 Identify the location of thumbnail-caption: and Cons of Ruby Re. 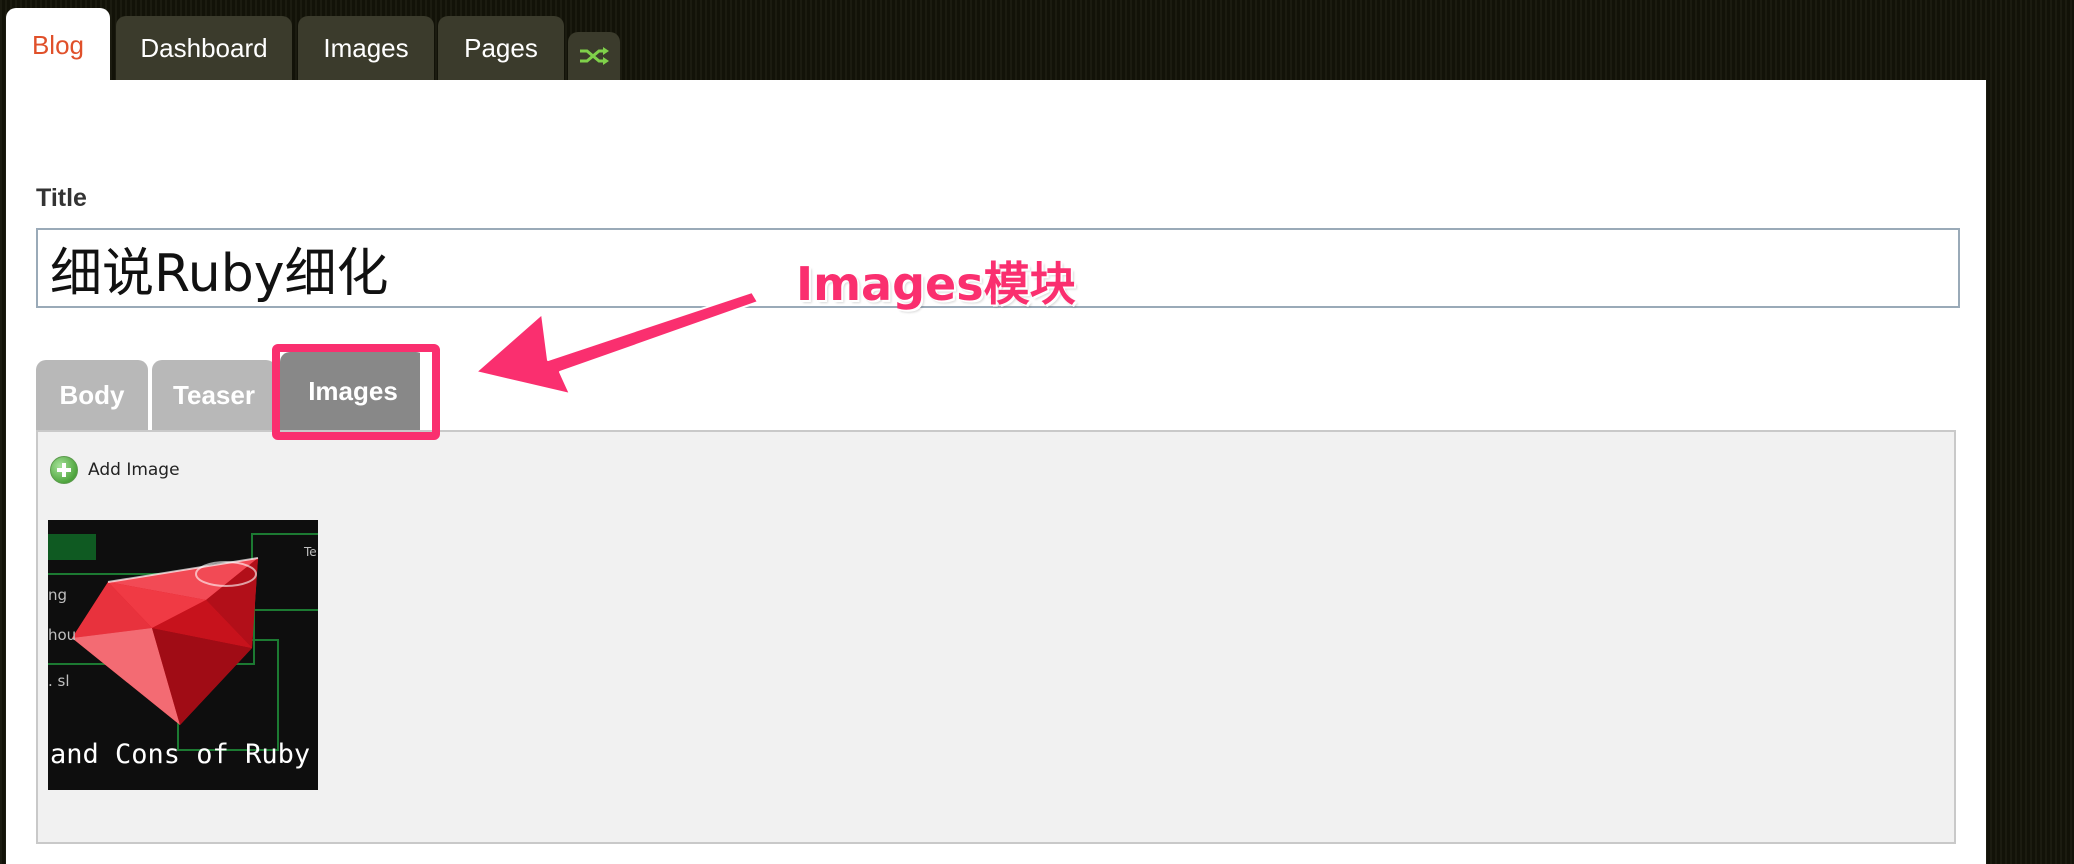
(184, 754).